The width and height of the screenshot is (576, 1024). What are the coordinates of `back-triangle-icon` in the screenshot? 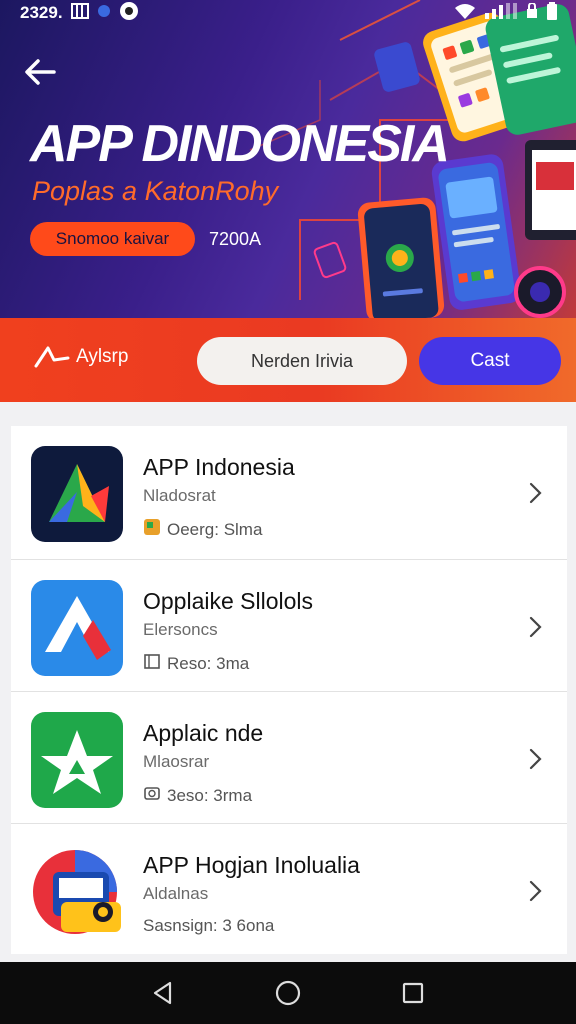 It's located at (162, 993).